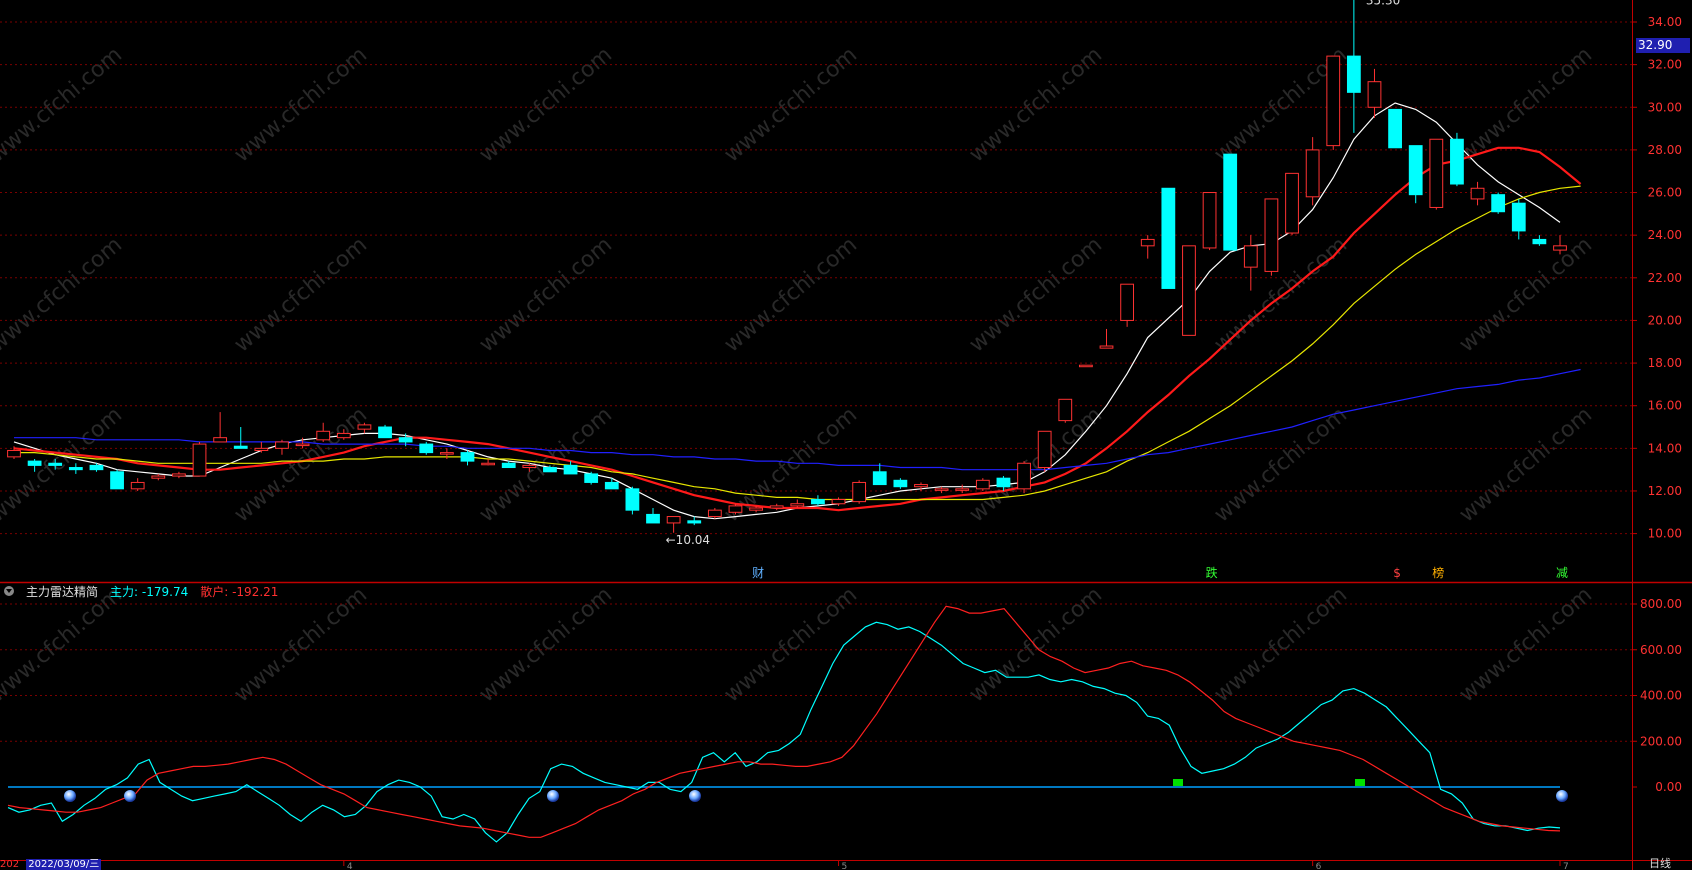 The height and width of the screenshot is (870, 1692). I want to click on date-label: 2022/03/09/三, so click(64, 864).